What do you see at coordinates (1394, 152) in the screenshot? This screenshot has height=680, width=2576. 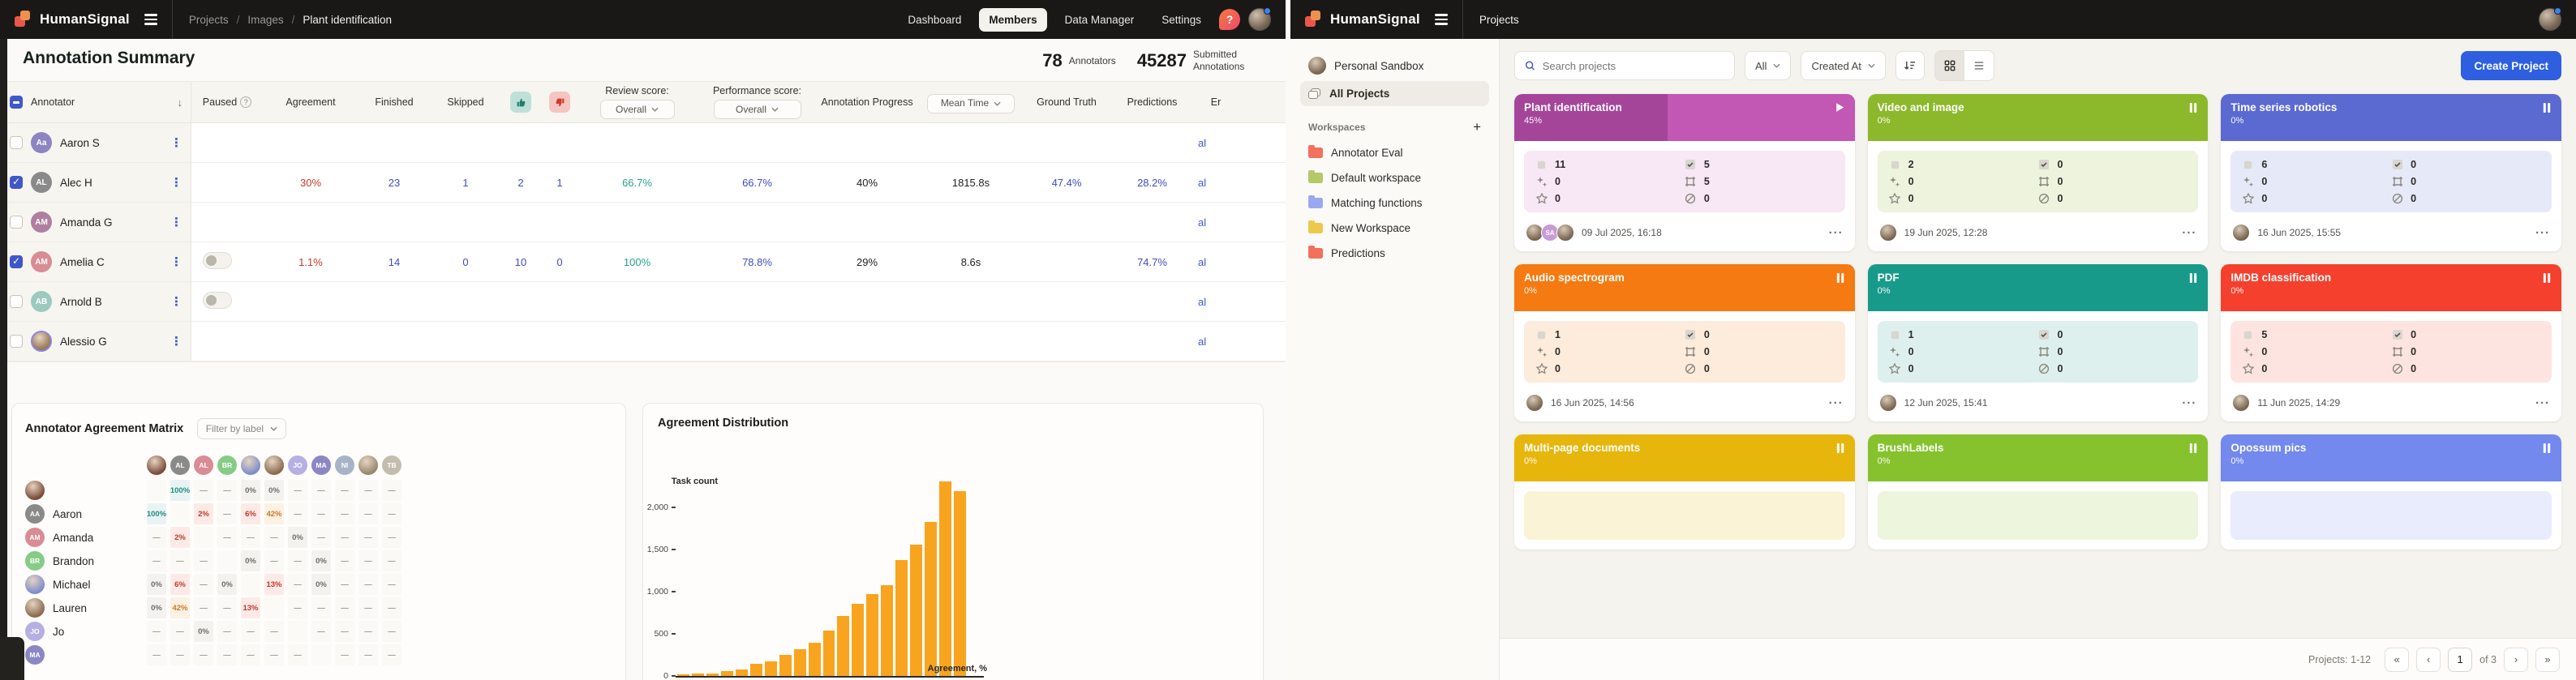 I see `sidebar-item-workspace: Annotator Eval` at bounding box center [1394, 152].